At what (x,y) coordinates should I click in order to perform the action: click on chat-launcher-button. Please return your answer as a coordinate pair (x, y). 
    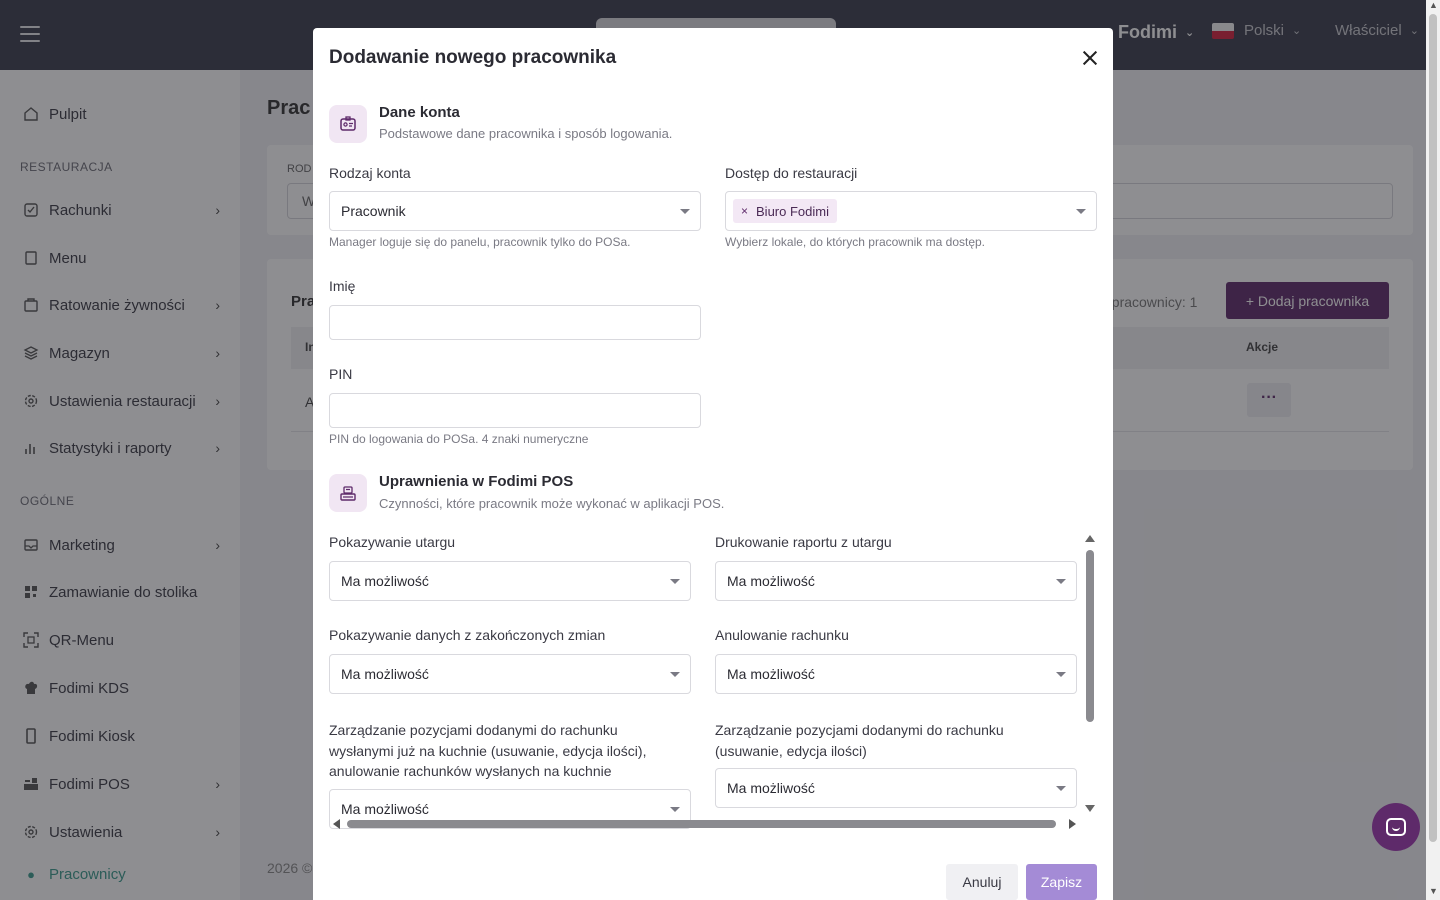
    Looking at the image, I should click on (1396, 827).